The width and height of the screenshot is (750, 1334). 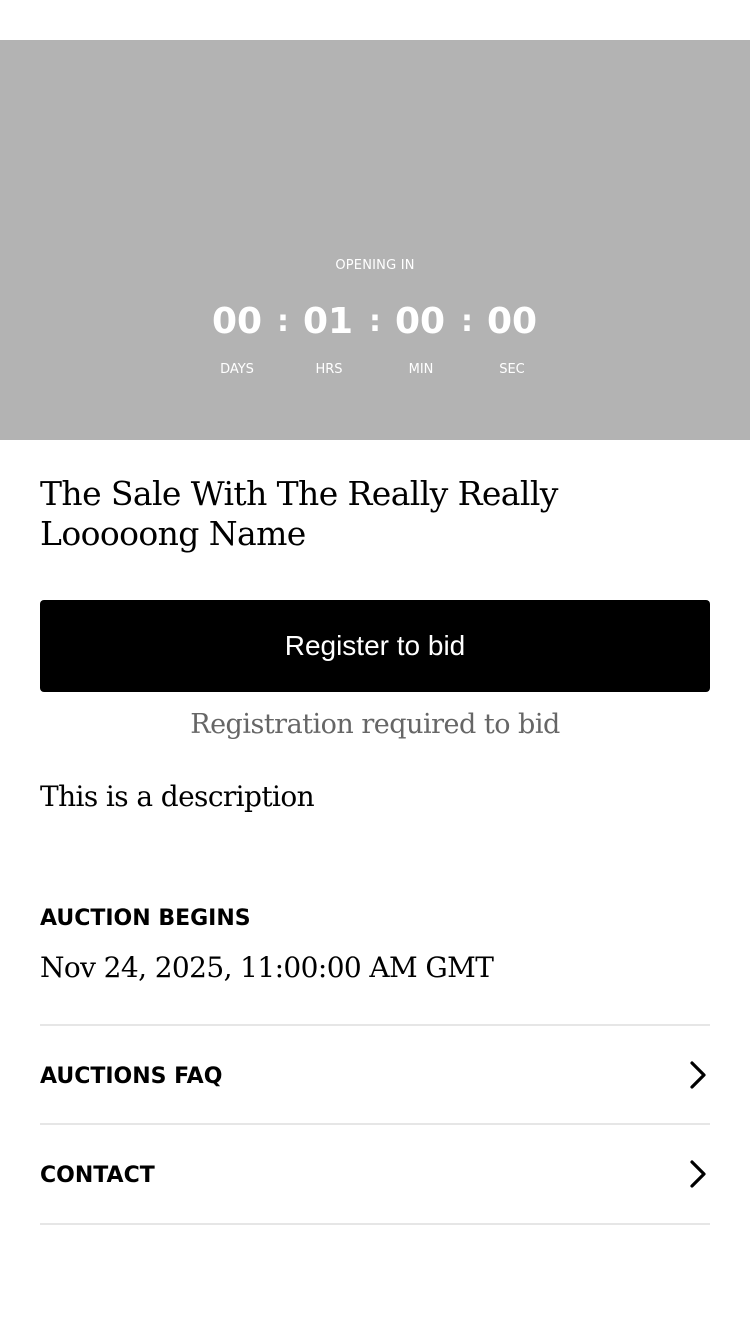 What do you see at coordinates (145, 918) in the screenshot?
I see `auction-begins-label: AUCTION BEGINS` at bounding box center [145, 918].